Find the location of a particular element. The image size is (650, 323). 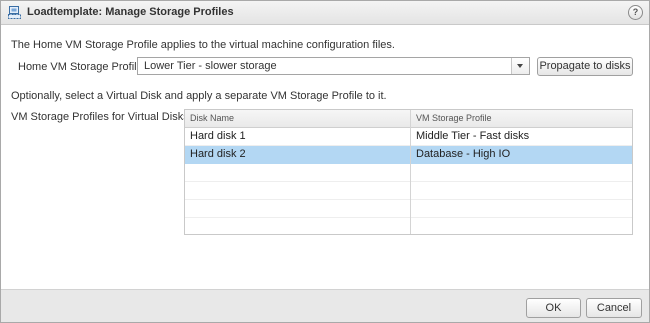

ok-button: OK is located at coordinates (553, 308).